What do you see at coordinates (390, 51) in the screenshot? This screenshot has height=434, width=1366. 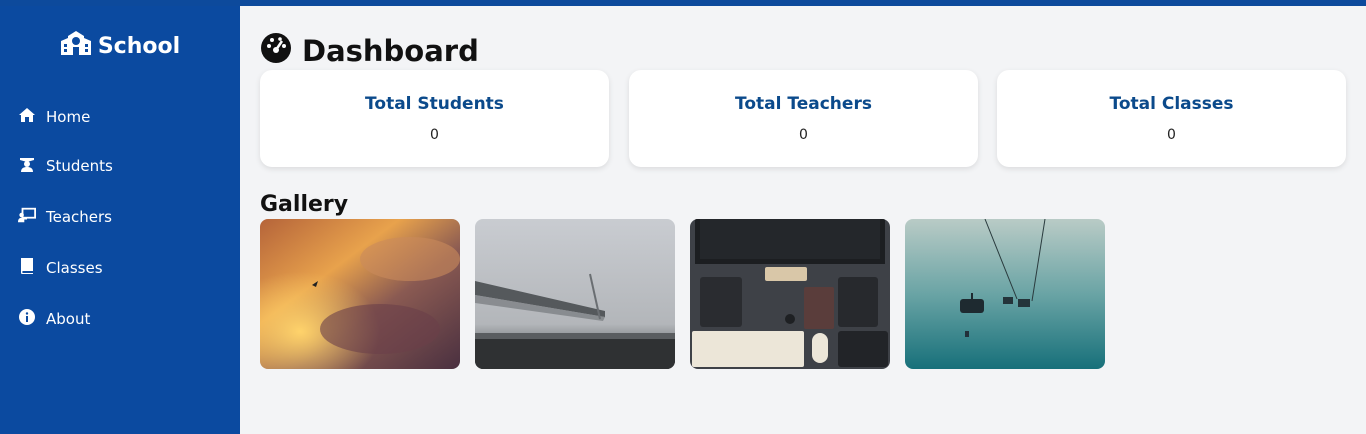 I see `page-title-text: Dashboard` at bounding box center [390, 51].